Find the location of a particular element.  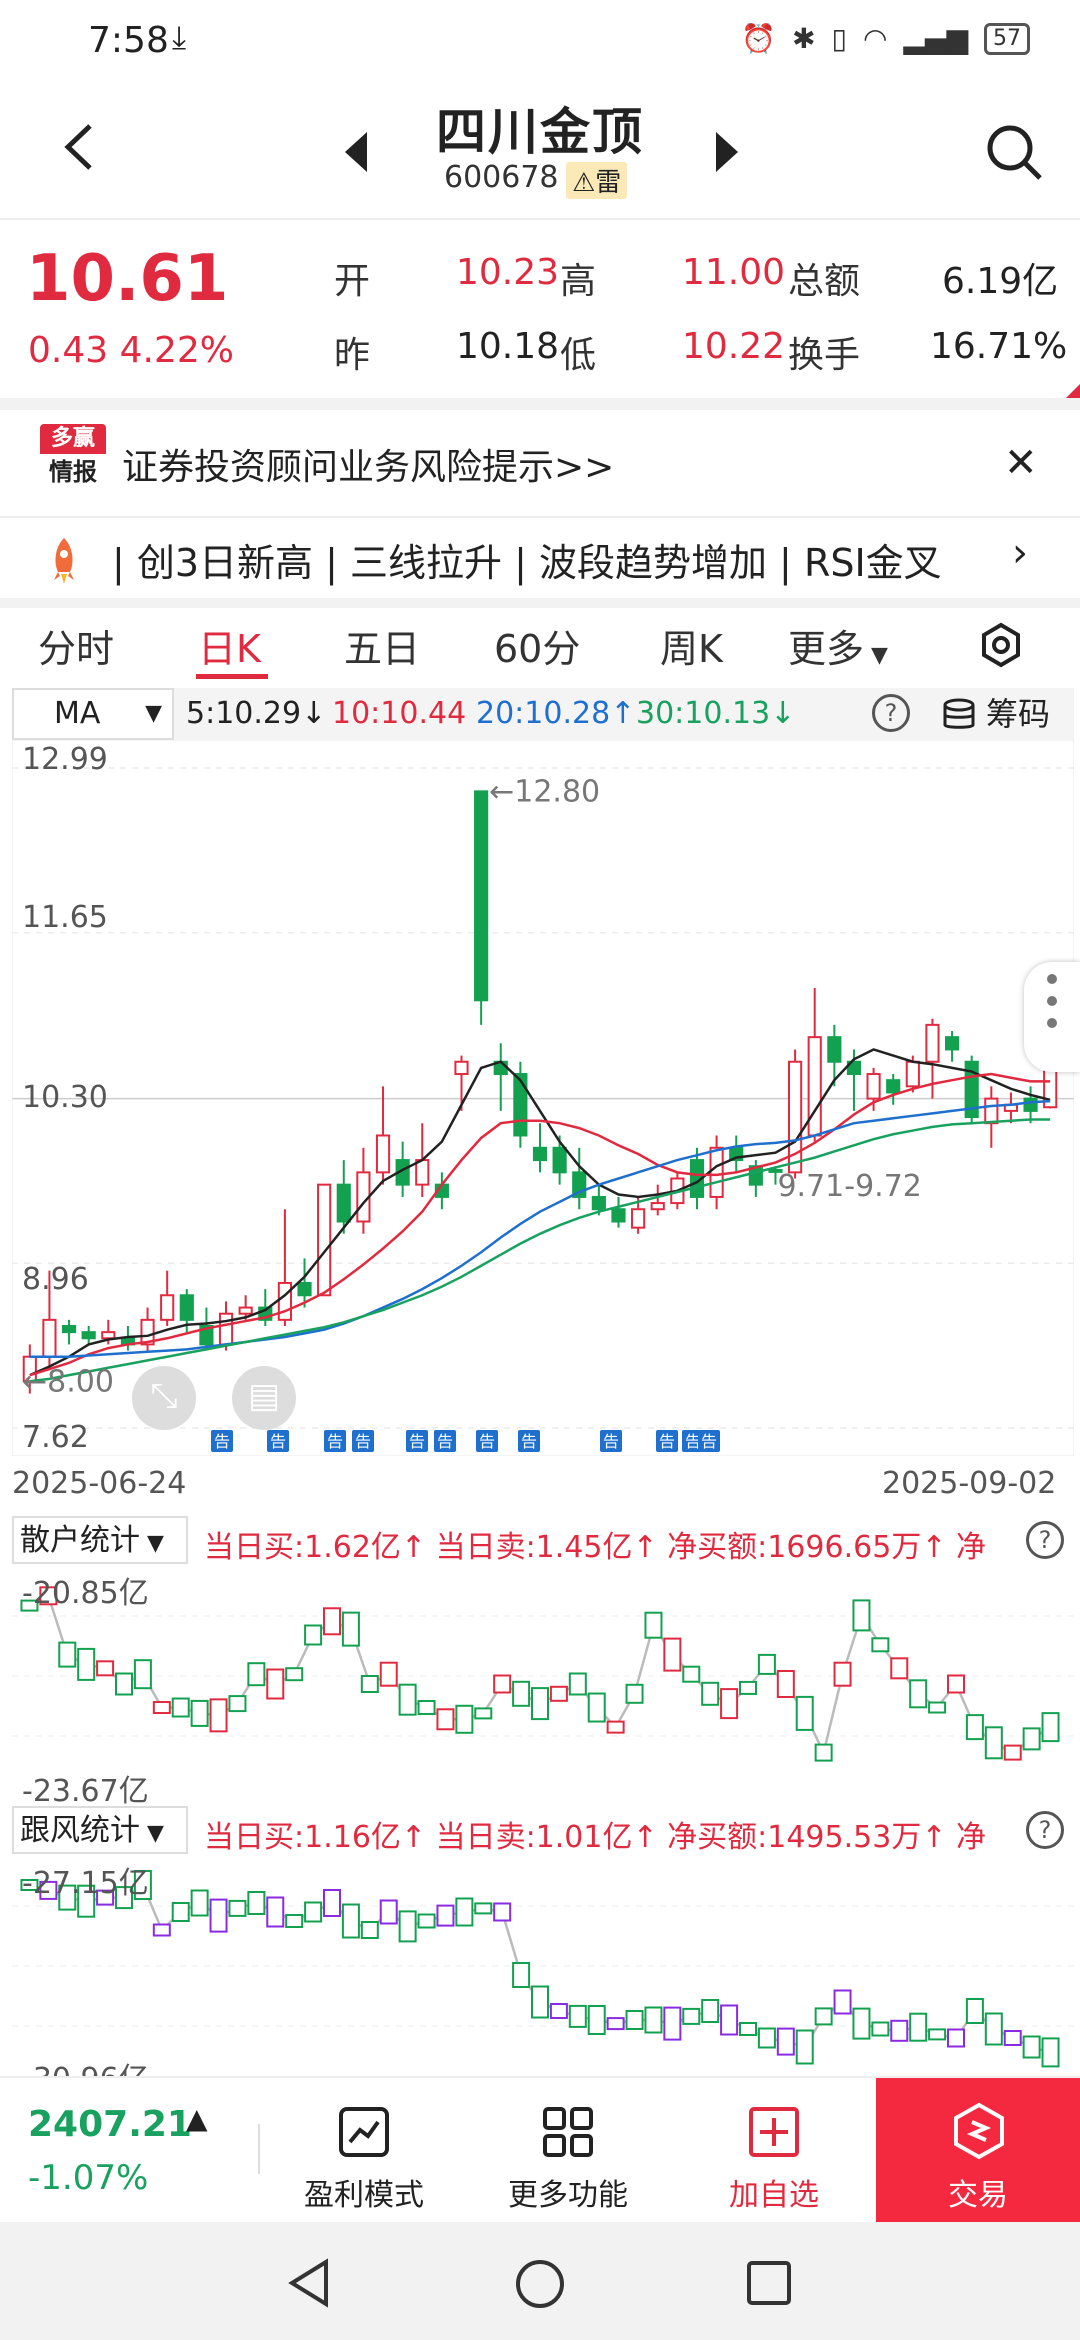

nav-home-icon is located at coordinates (540, 2284).